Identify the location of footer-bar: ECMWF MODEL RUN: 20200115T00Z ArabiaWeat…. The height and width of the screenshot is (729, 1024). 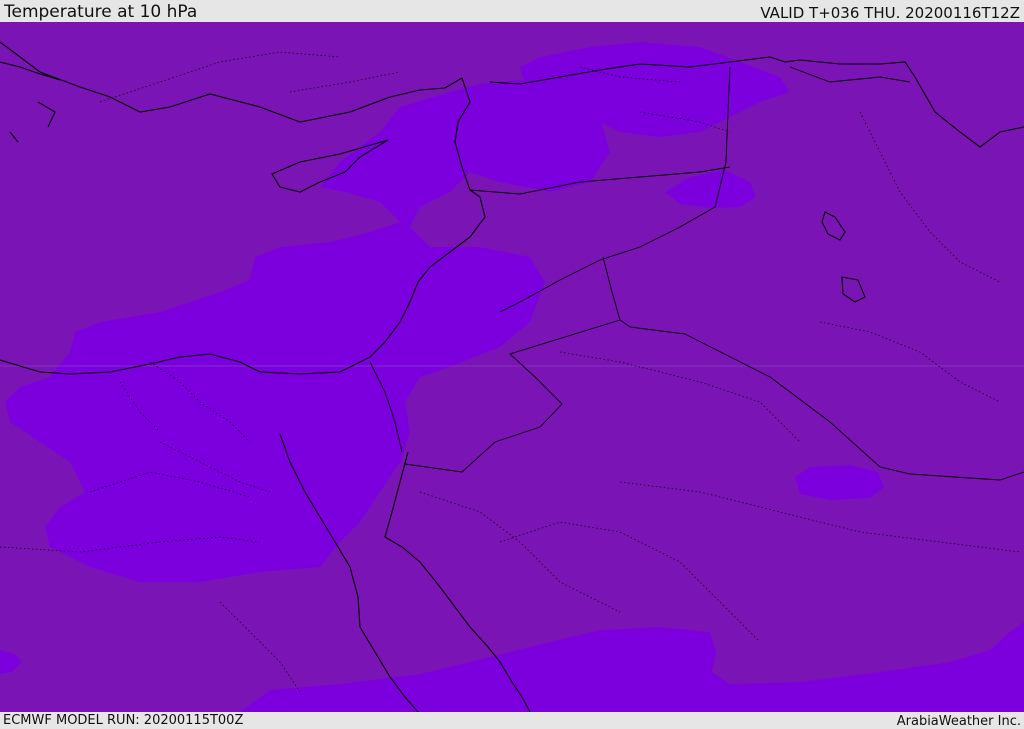
(512, 720).